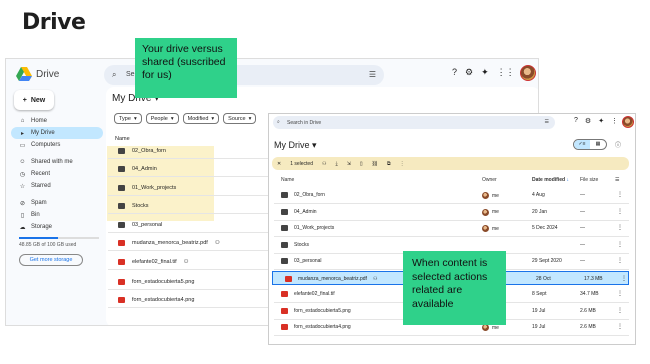 Image resolution: width=650 pixels, height=364 pixels. Describe the element at coordinates (24, 100) in the screenshot. I see `plus-icon: +` at that location.